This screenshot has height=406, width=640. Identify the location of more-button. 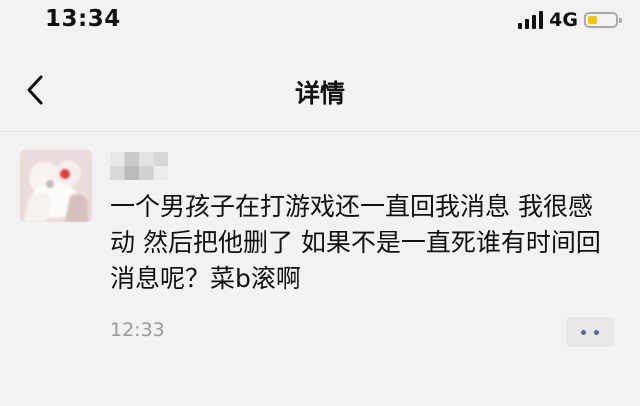
(590, 332).